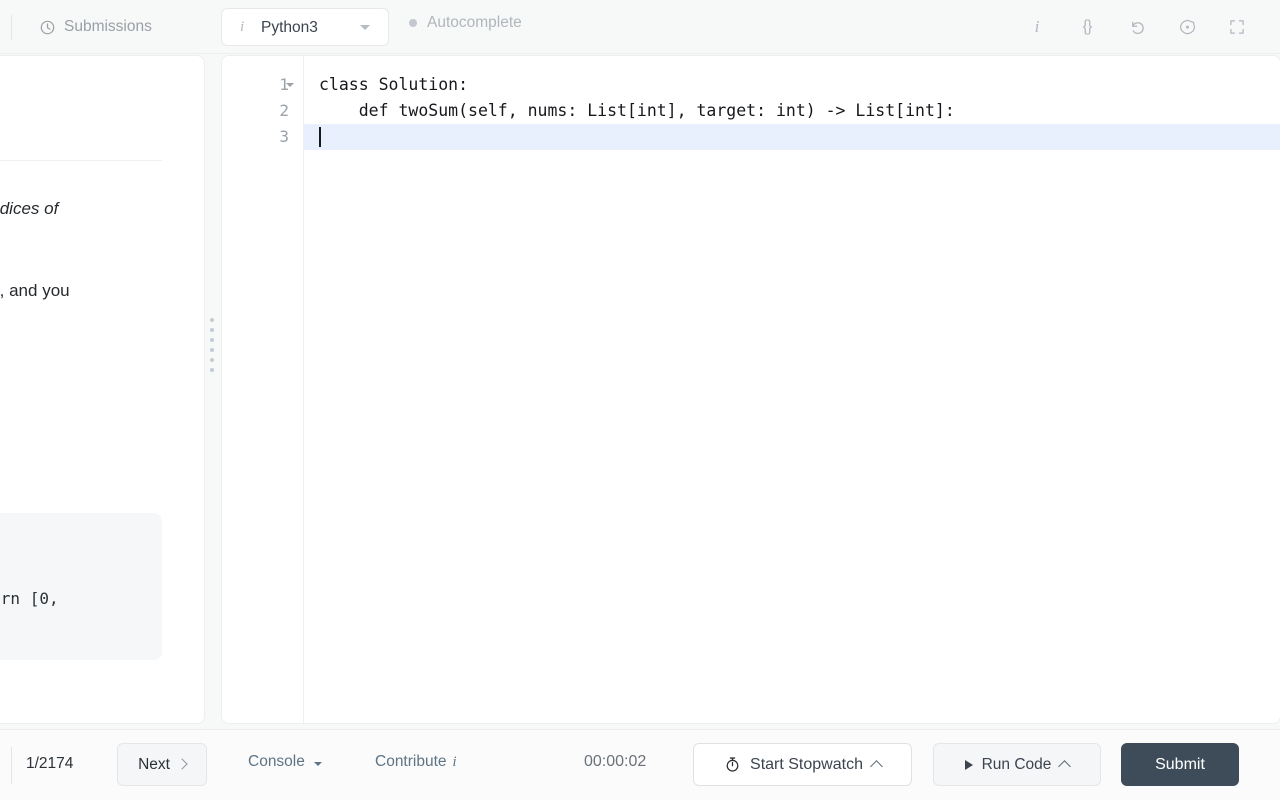 Image resolution: width=1280 pixels, height=800 pixels. Describe the element at coordinates (1187, 27) in the screenshot. I see `settings-gear-icon` at that location.